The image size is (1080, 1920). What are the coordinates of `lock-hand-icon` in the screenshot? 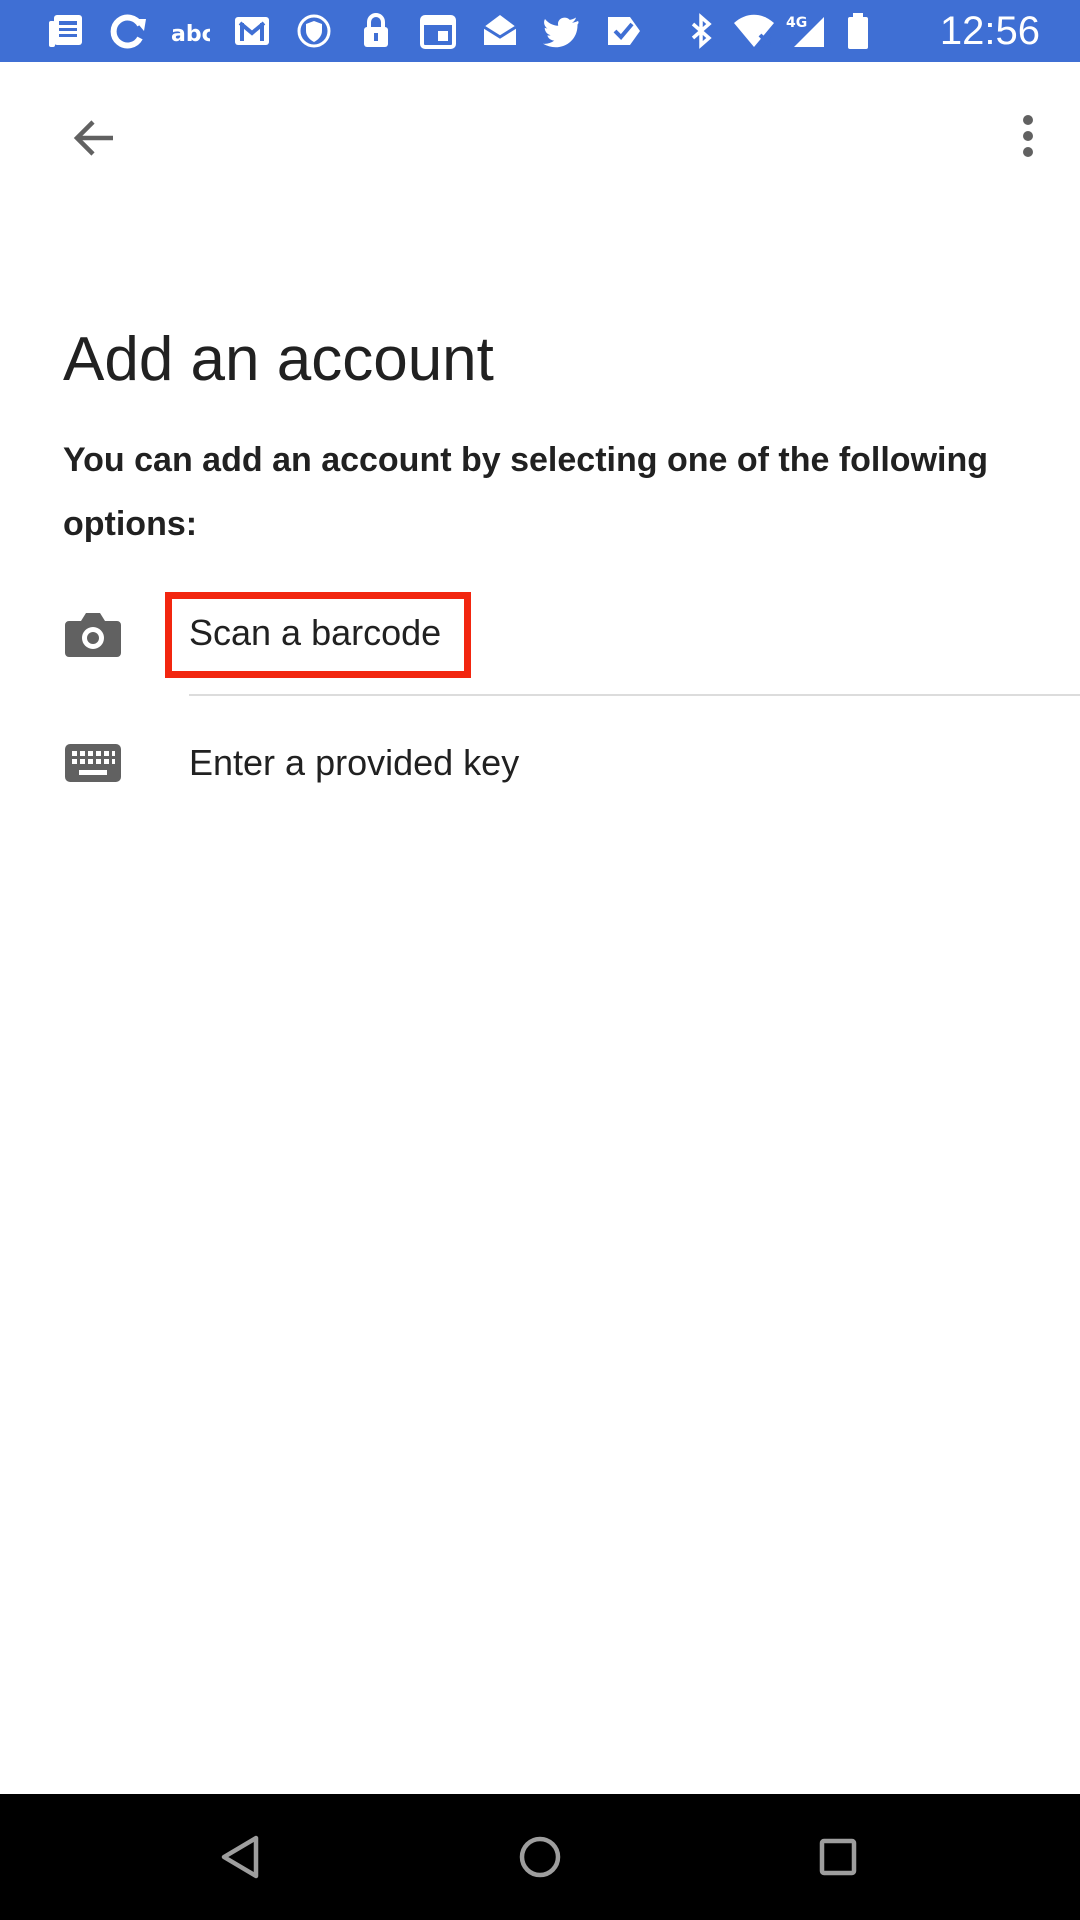 It's located at (376, 31).